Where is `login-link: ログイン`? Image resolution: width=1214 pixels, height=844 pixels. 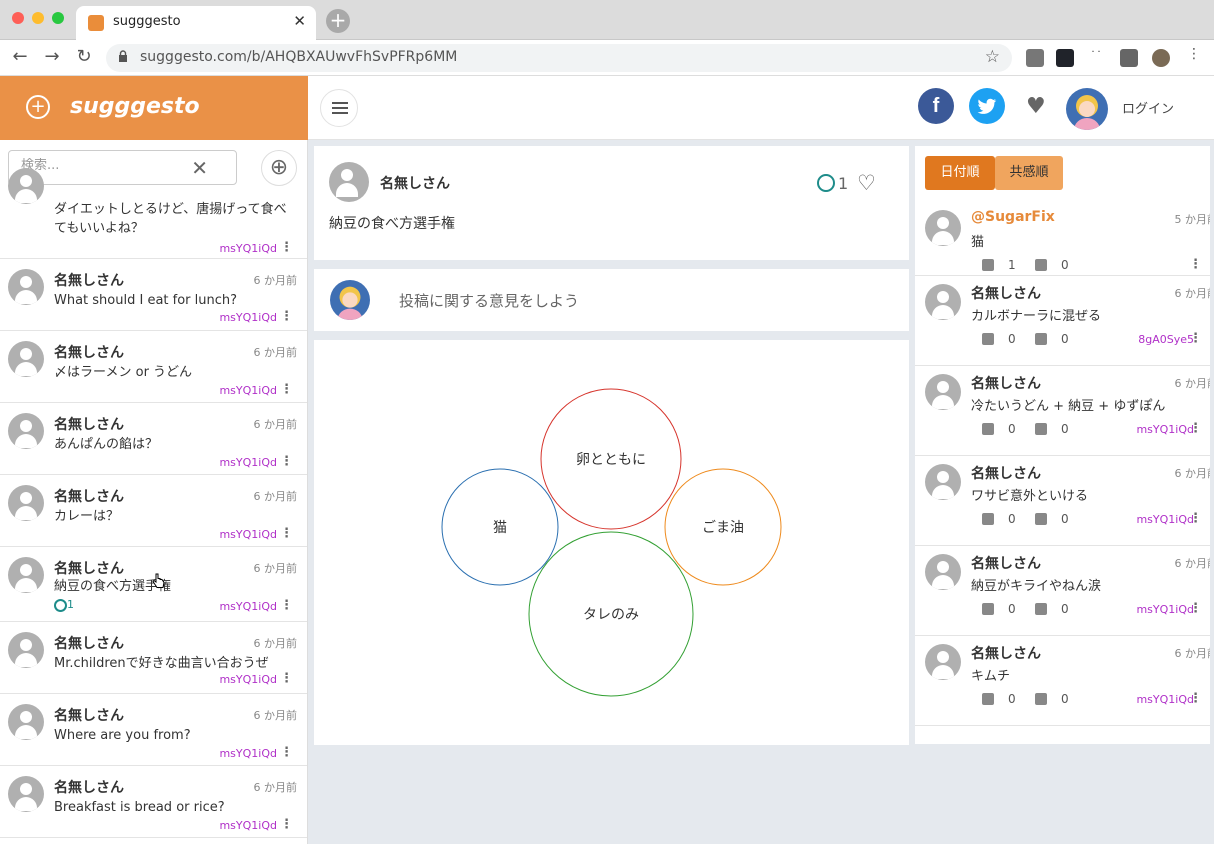 login-link: ログイン is located at coordinates (1148, 107).